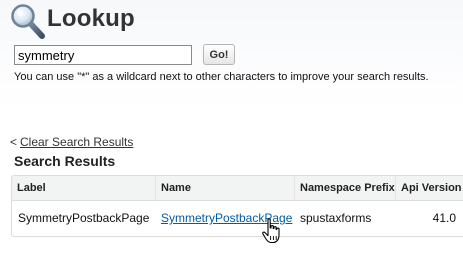 The height and width of the screenshot is (263, 463). I want to click on column-header-label: Label, so click(83, 188).